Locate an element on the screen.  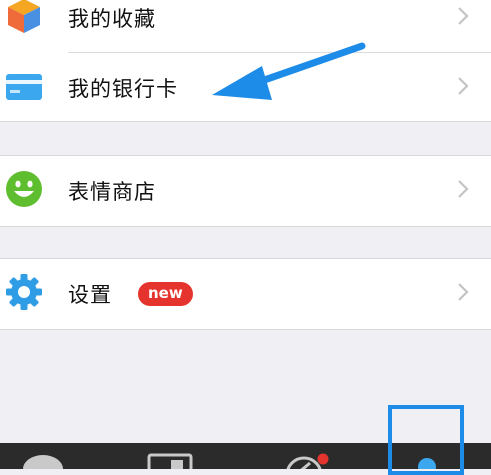
menu-item-sticker-store: 表情商店 is located at coordinates (245, 191).